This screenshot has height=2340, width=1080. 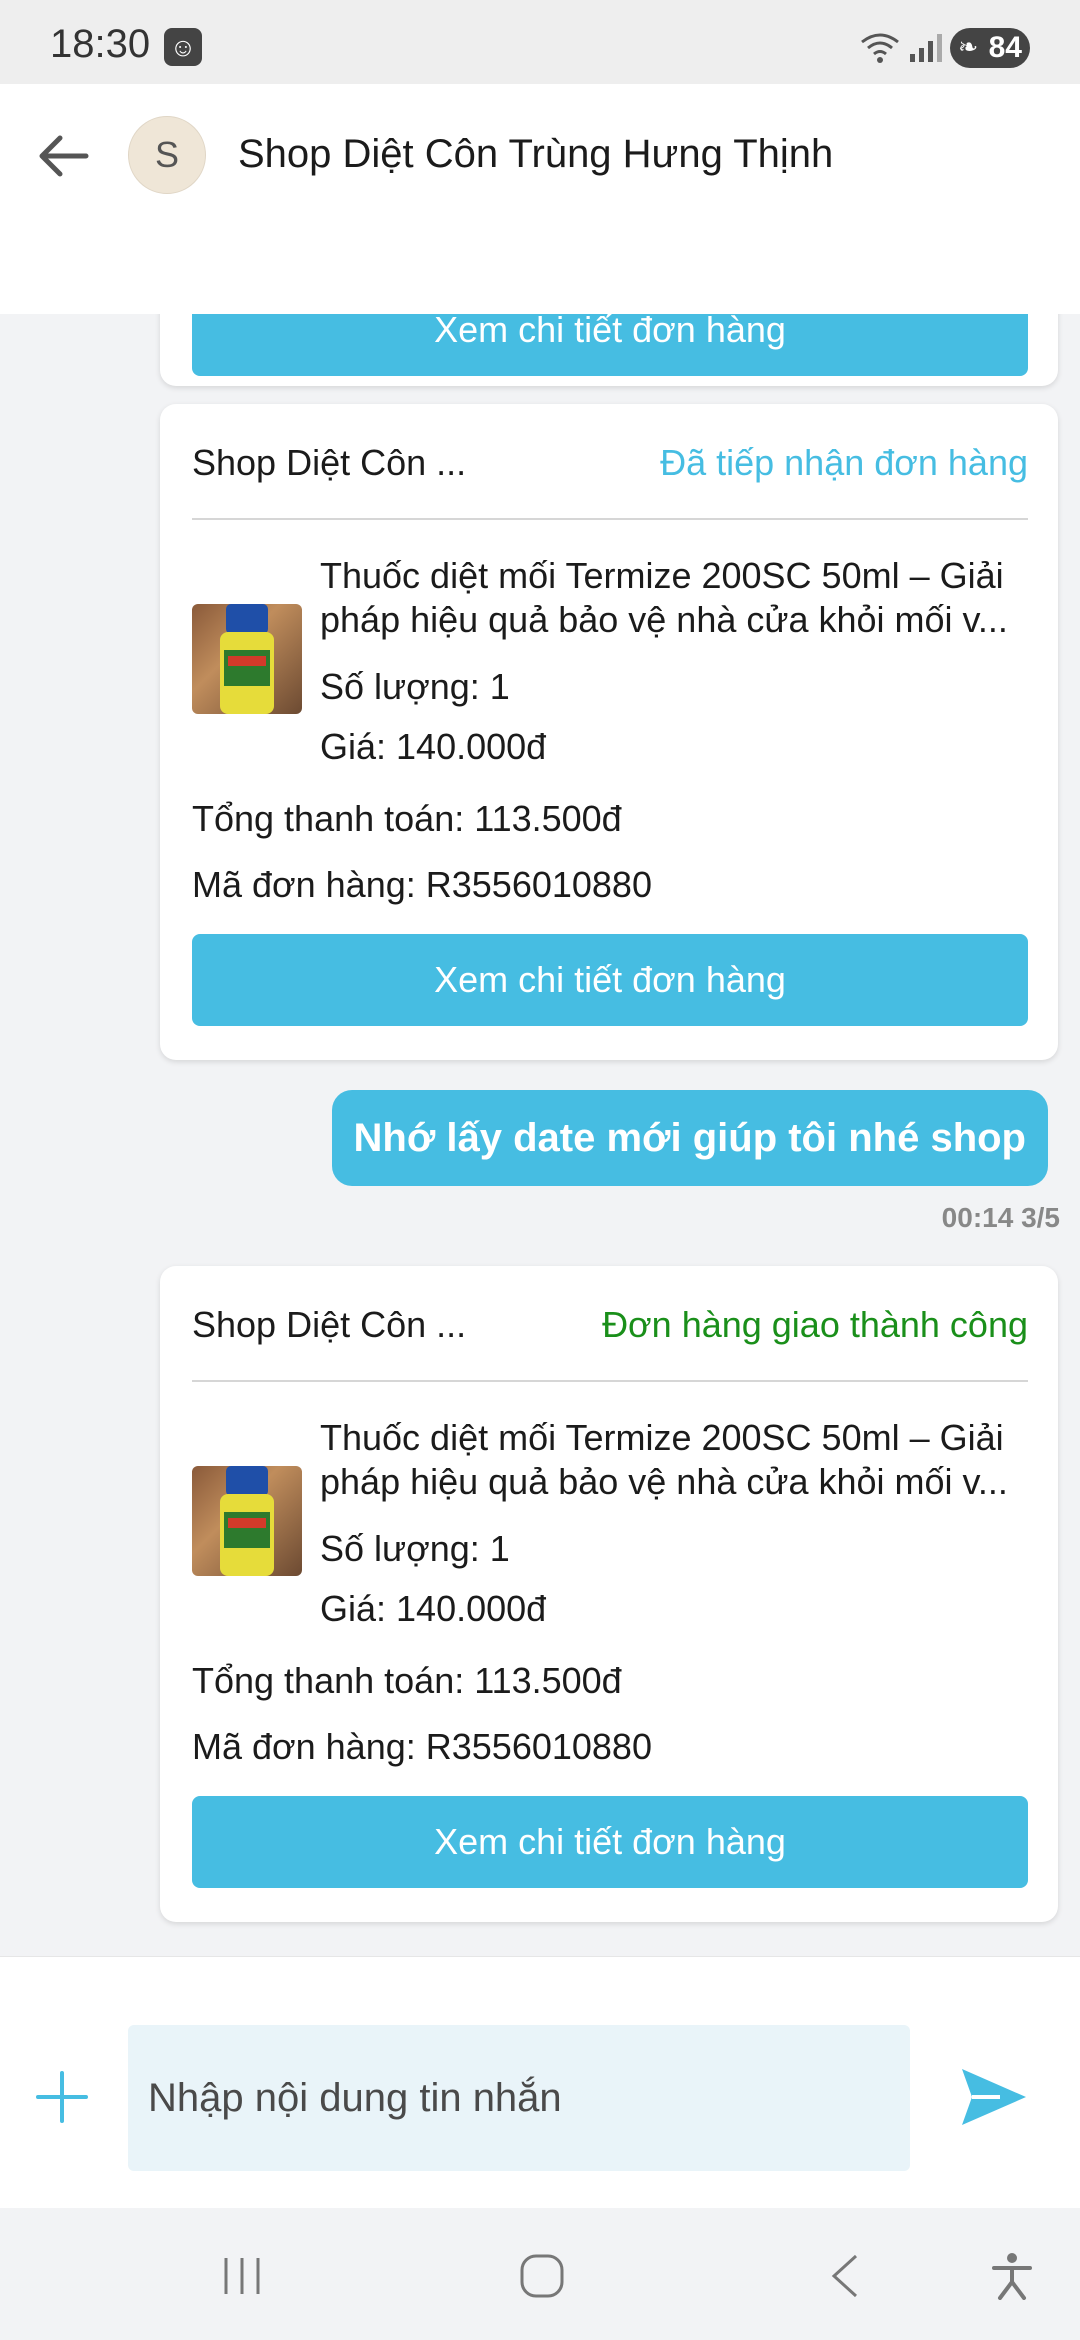 I want to click on page-title: Shop Diệt Côn Trùng Hưng Thịnh, so click(x=535, y=154).